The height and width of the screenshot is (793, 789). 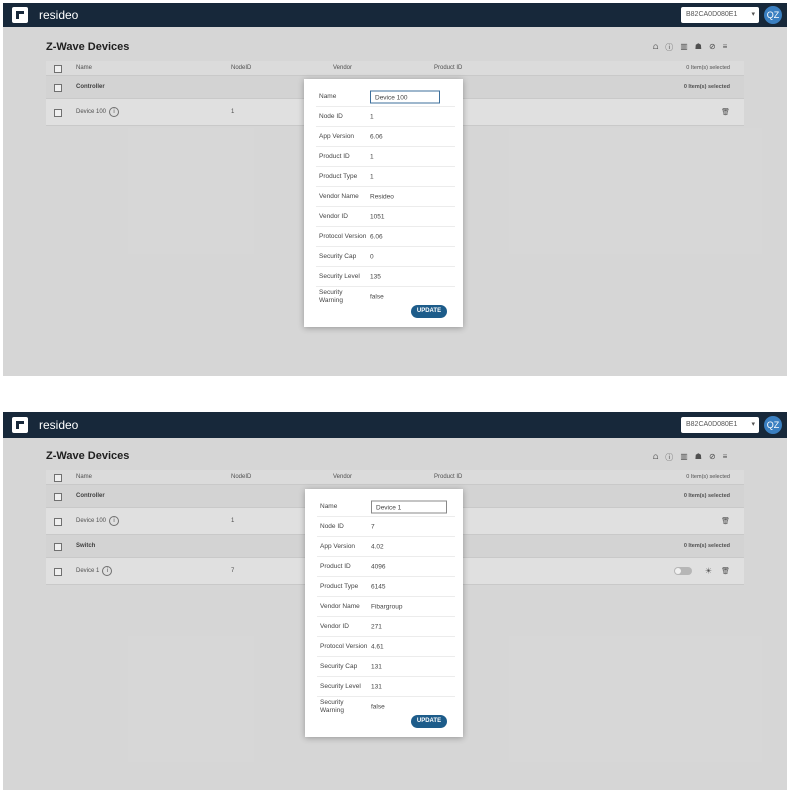 What do you see at coordinates (376, 626) in the screenshot?
I see `field-value: 271` at bounding box center [376, 626].